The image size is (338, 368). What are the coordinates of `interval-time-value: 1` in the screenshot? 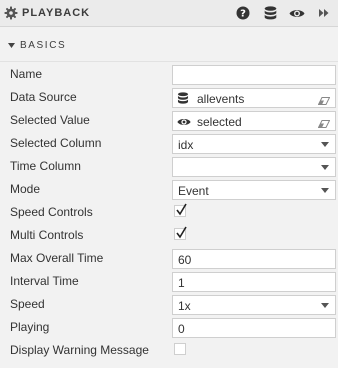 It's located at (181, 283).